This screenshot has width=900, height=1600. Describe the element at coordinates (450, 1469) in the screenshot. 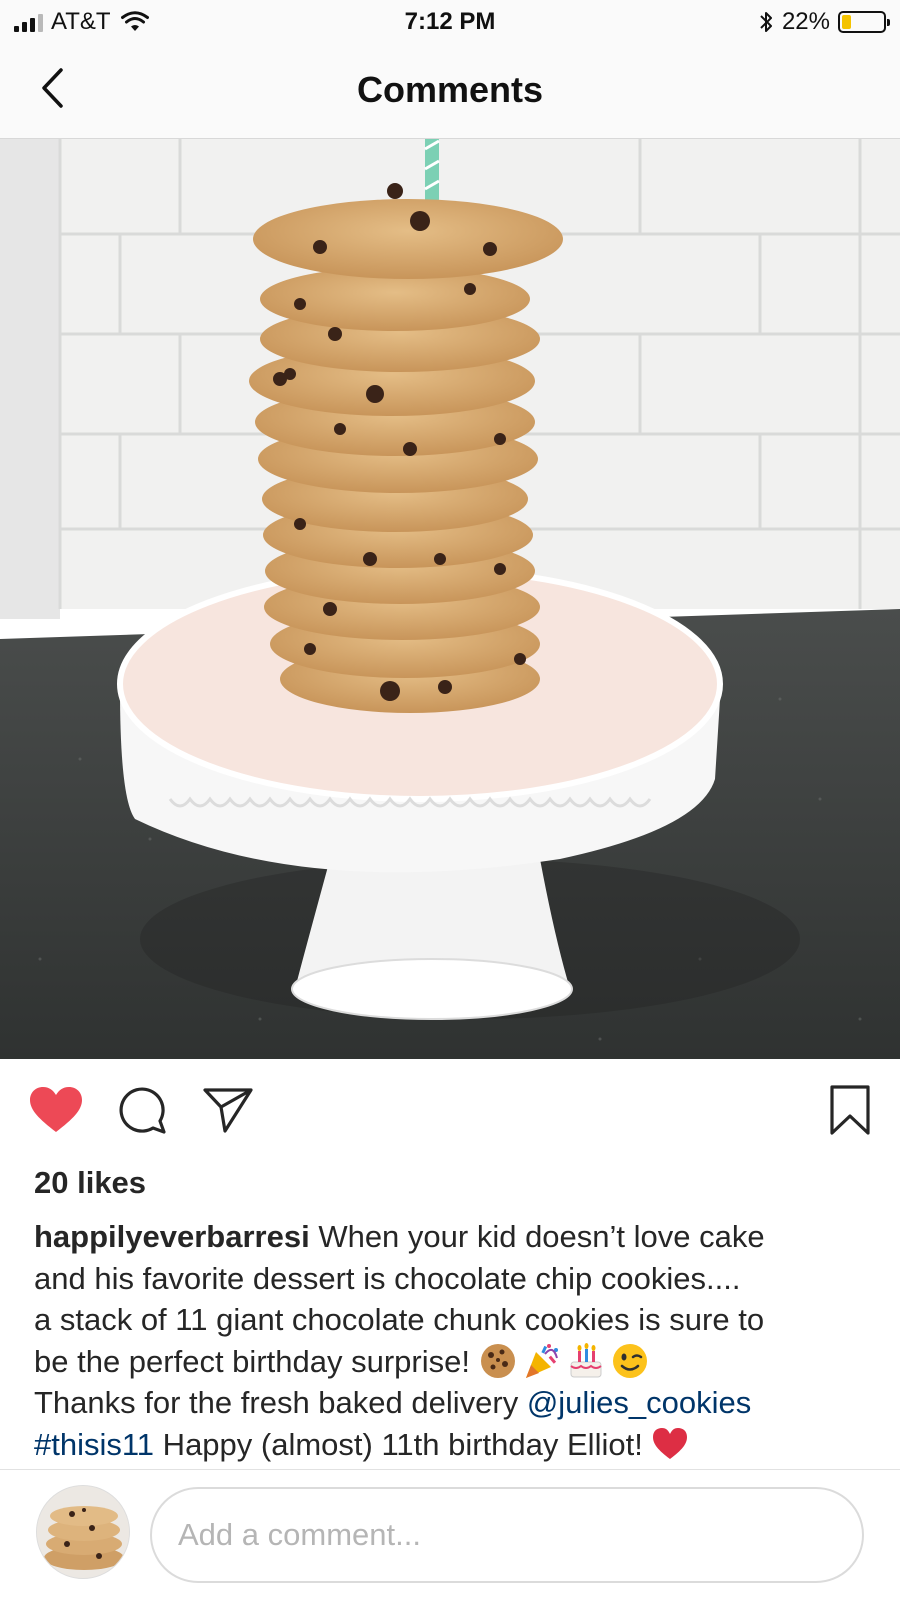

I see `divider` at that location.